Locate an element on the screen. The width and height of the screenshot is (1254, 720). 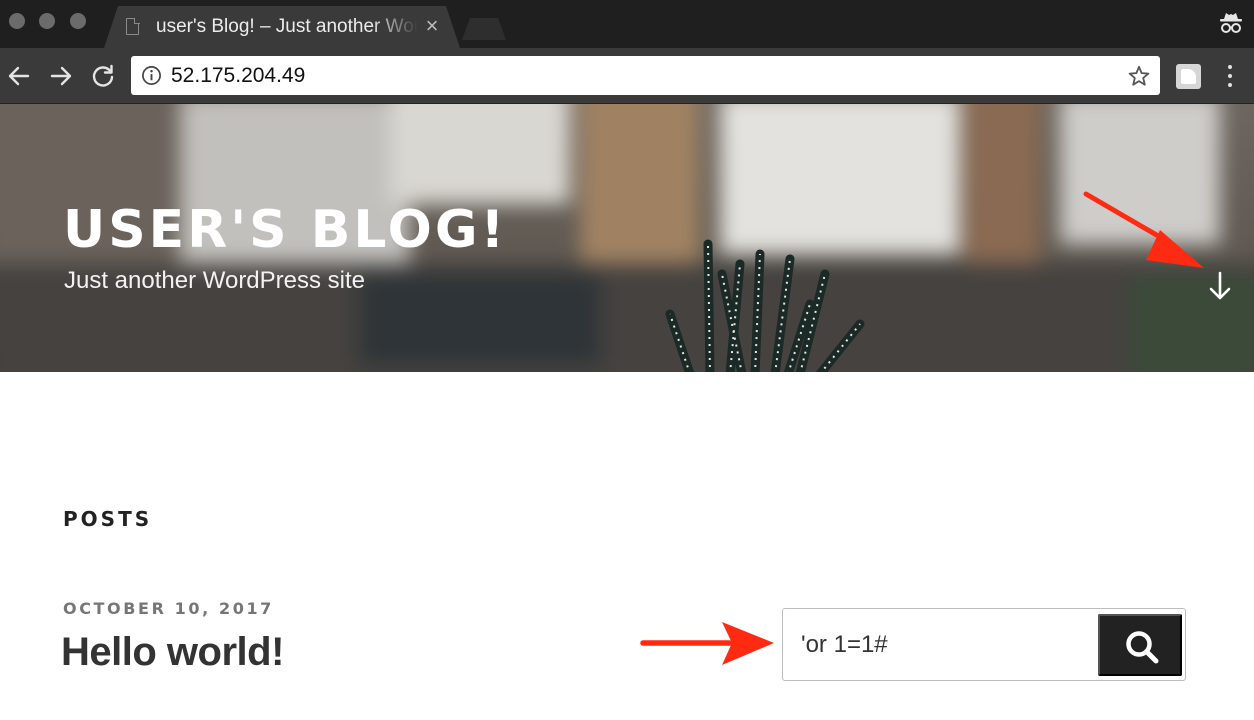
site-title: user's Blog! is located at coordinates (285, 230).